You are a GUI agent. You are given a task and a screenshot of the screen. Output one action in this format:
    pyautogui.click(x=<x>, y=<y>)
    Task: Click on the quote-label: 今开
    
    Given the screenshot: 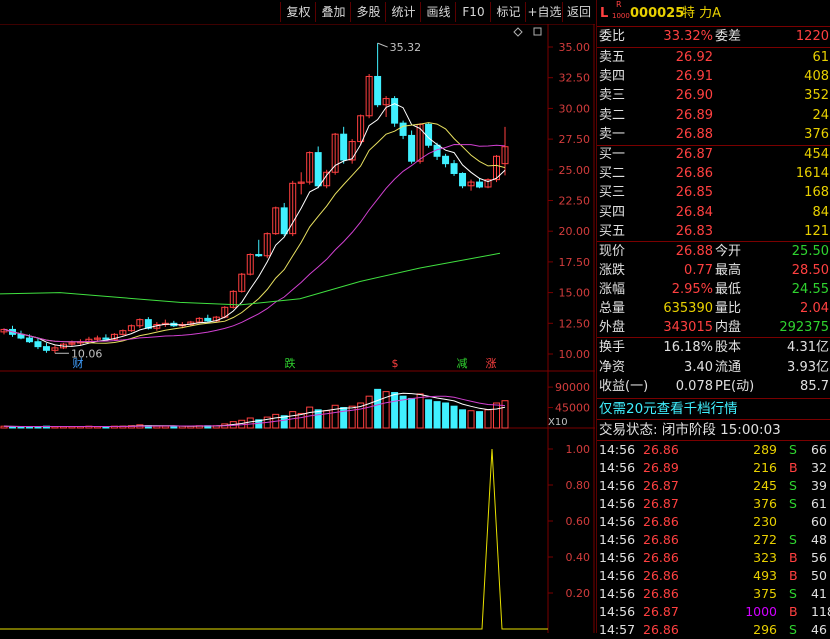 What is the action you would take?
    pyautogui.click(x=728, y=251)
    